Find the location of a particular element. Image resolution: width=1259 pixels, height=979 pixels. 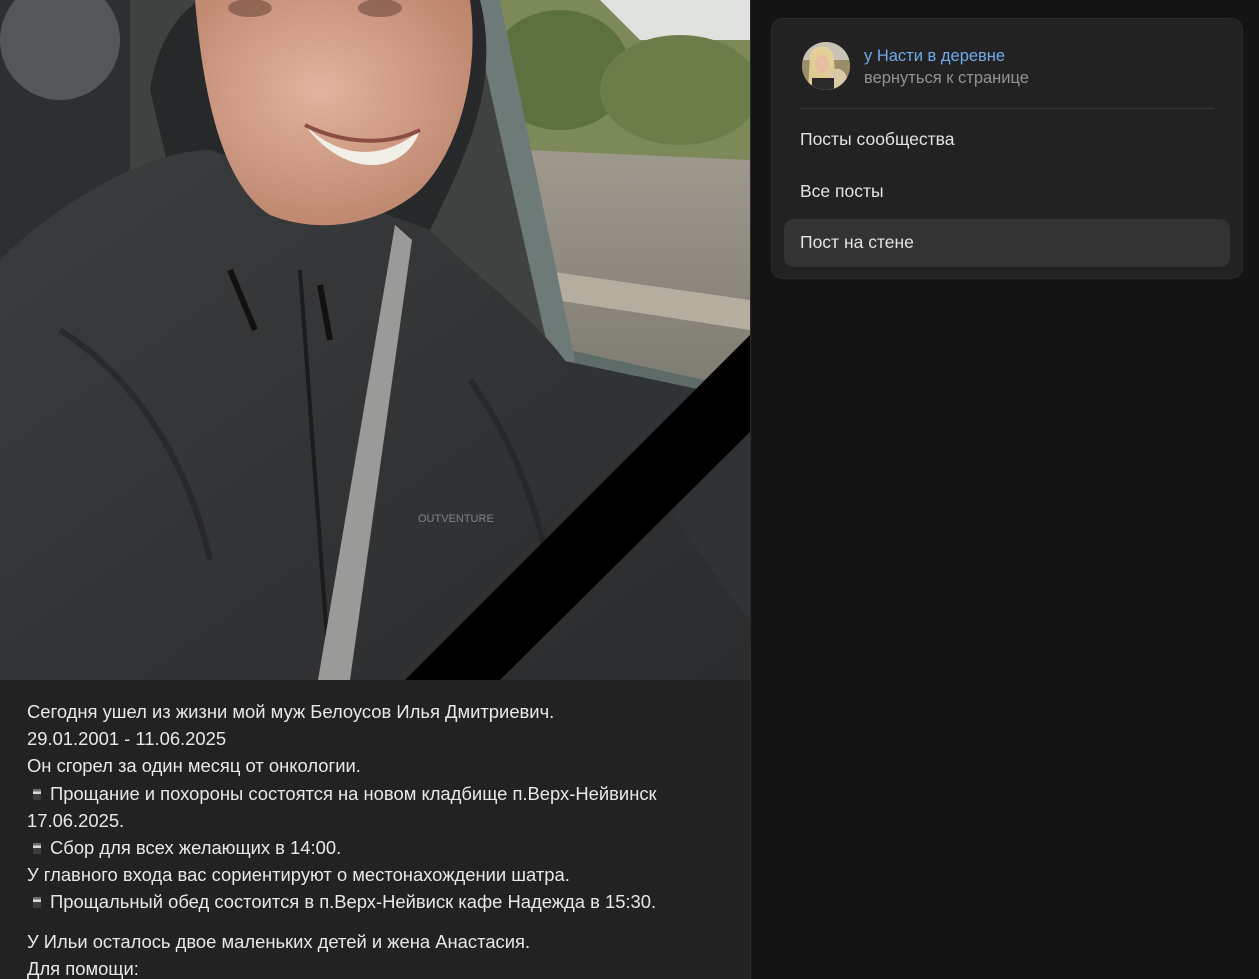

post-line: Он сгорел за один месяц от онкологии. is located at coordinates (194, 766).